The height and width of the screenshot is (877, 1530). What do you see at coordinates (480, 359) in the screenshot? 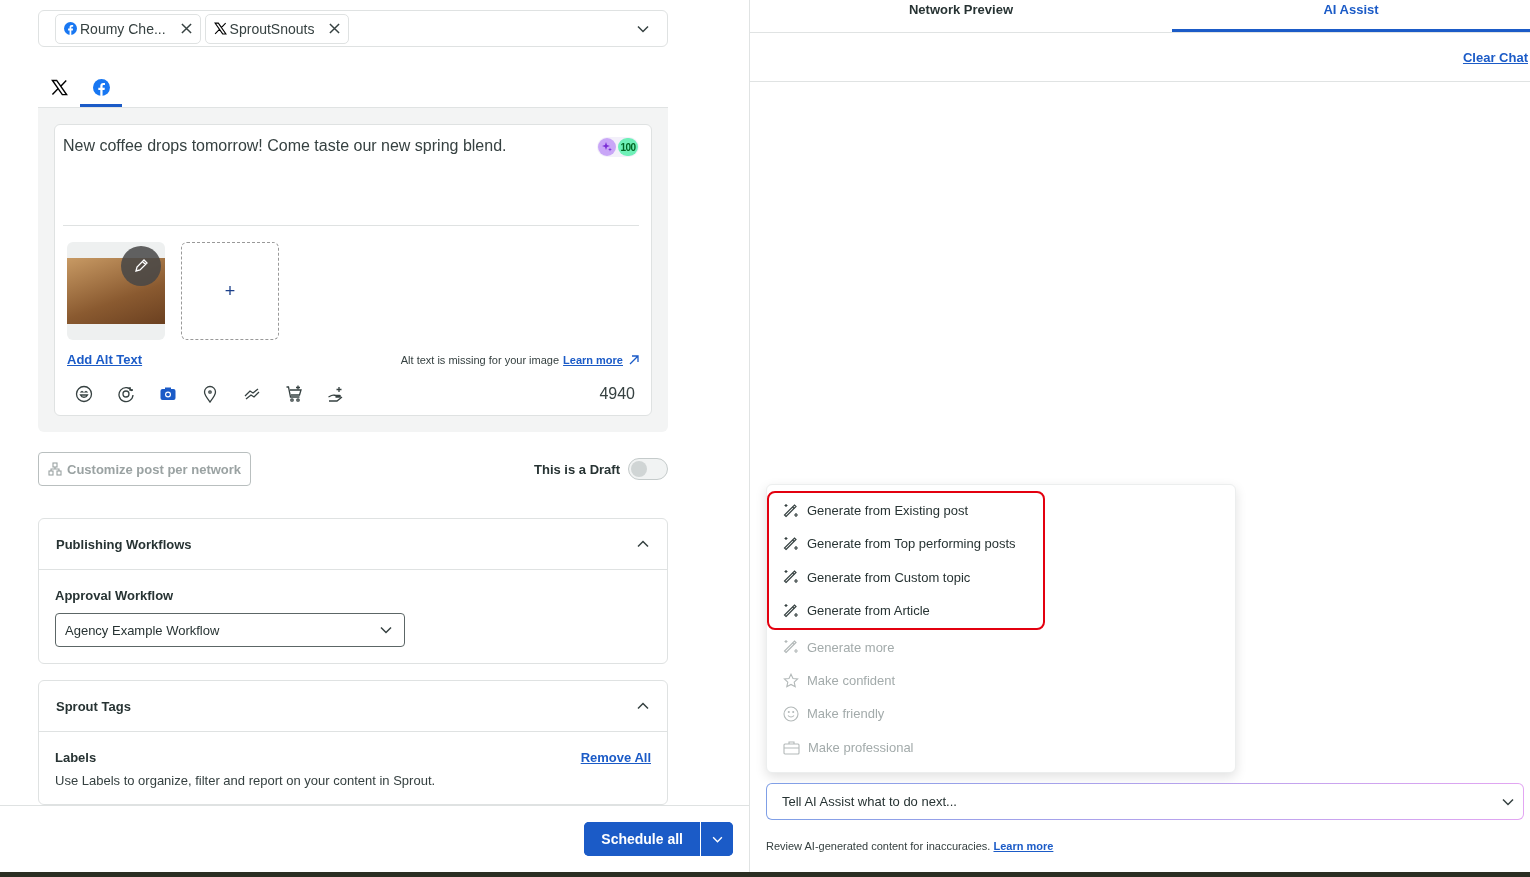
I see `alt-text-warning: Alt text is missing for your image` at bounding box center [480, 359].